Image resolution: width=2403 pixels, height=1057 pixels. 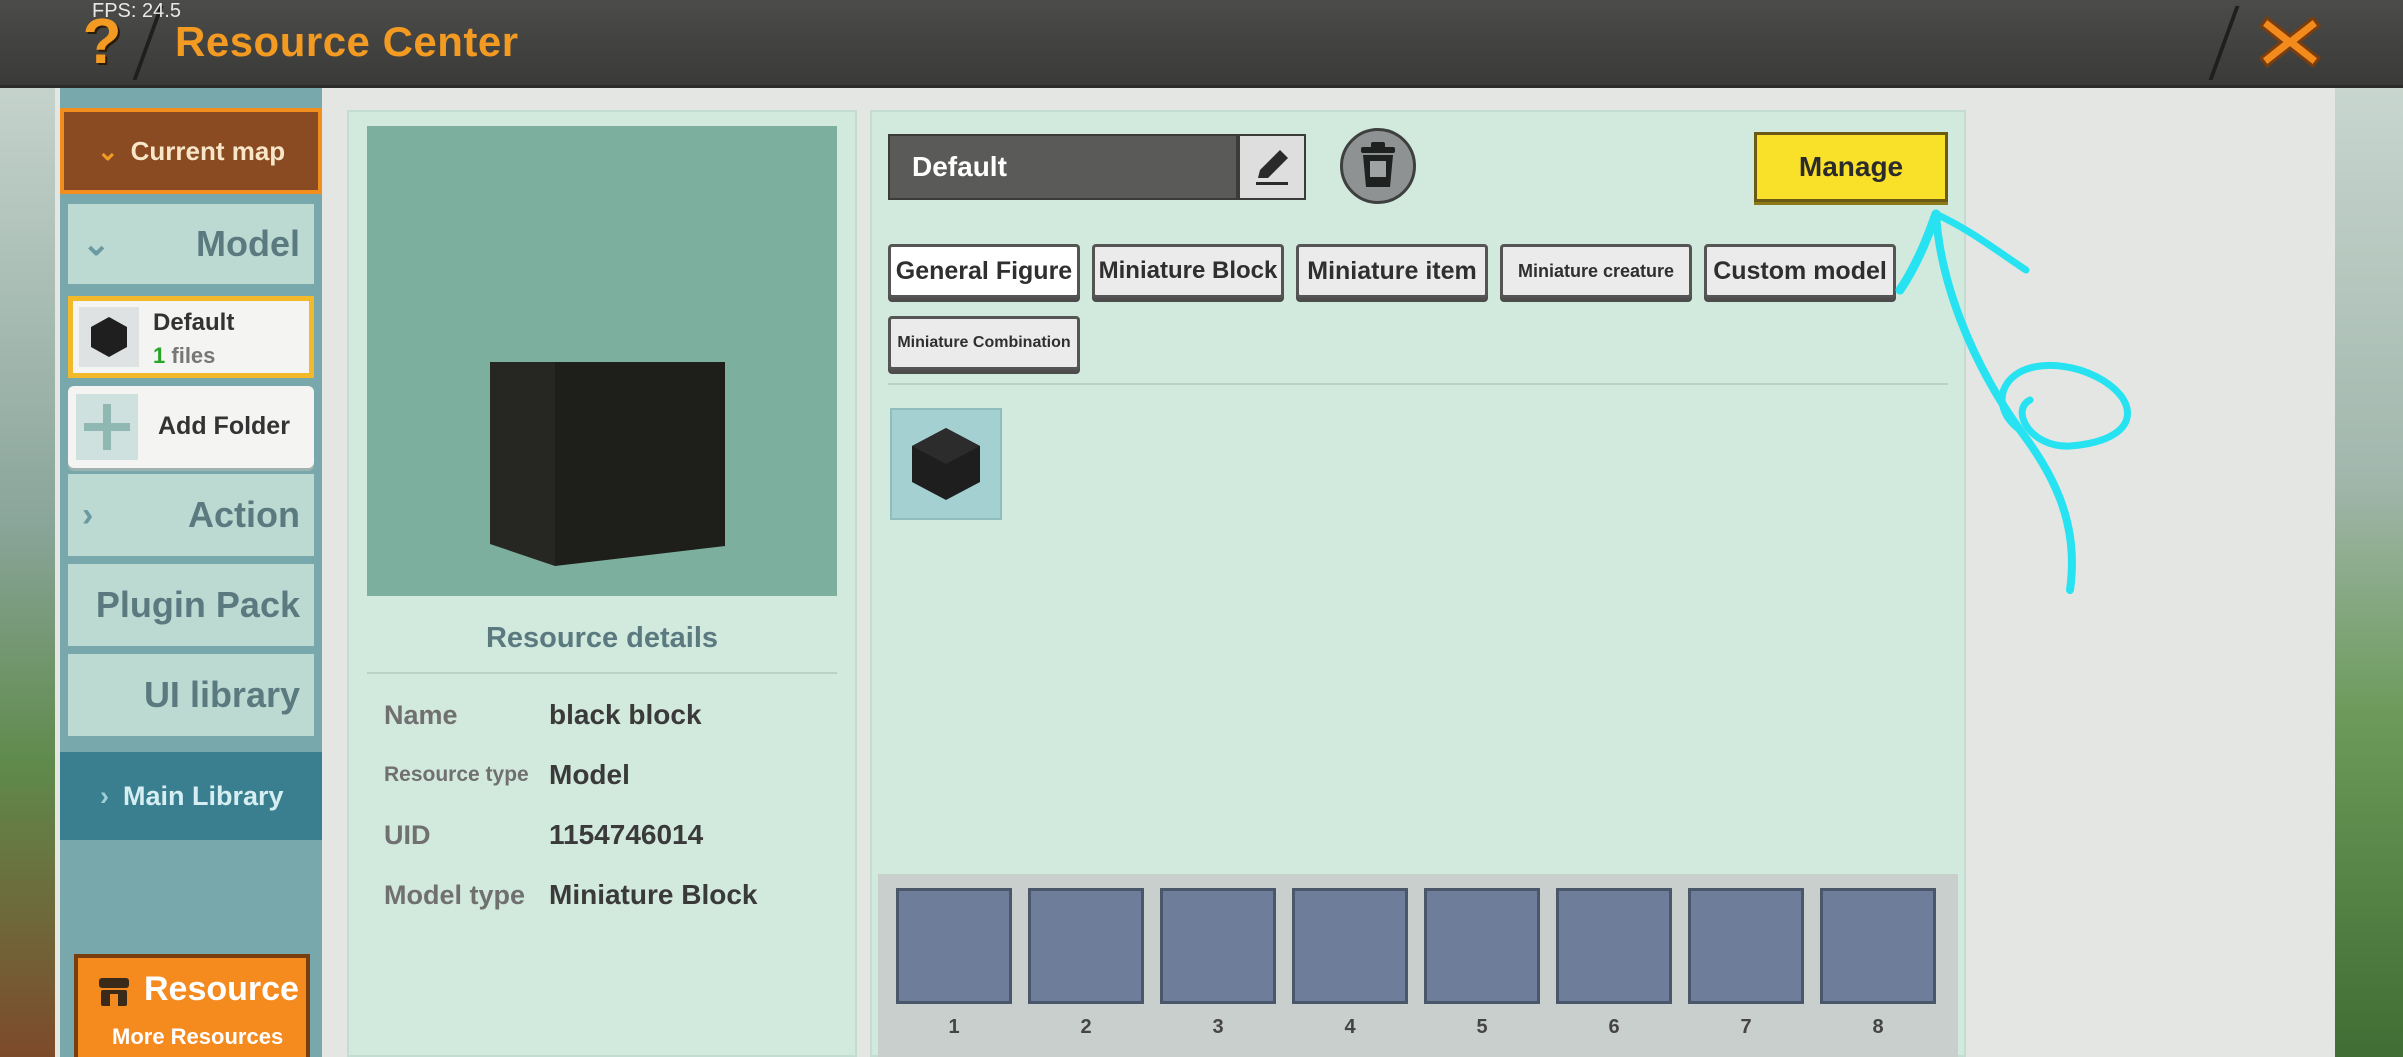 I want to click on folder-name: Default, so click(x=194, y=322).